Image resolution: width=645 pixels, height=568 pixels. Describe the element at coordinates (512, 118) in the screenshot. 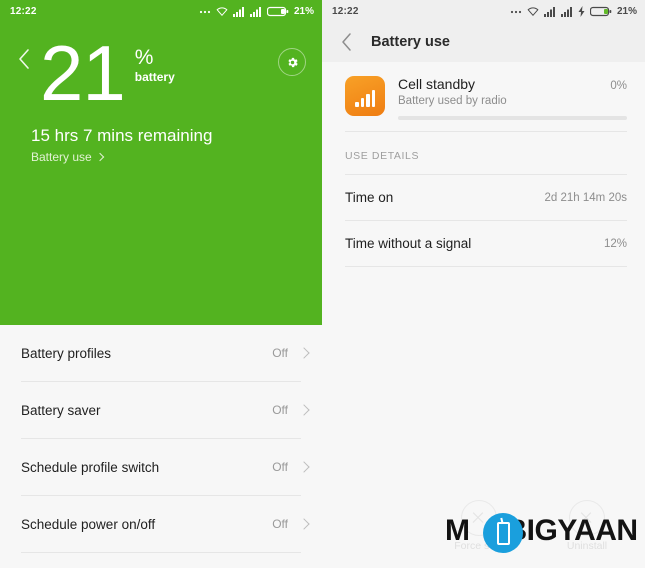

I see `usage-progress-bar` at that location.